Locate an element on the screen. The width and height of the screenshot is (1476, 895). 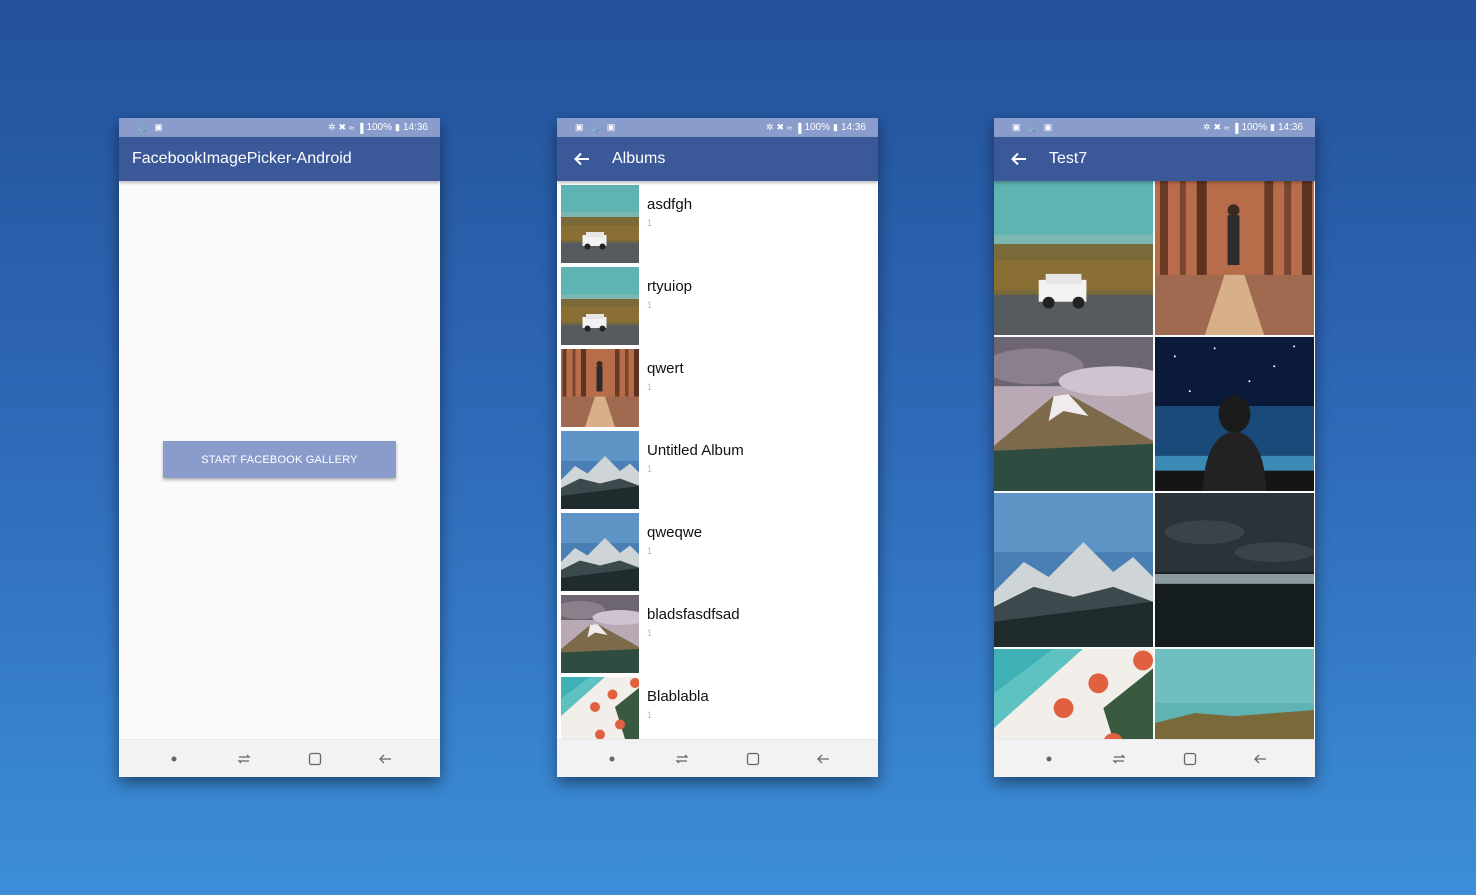
album-name: bladsfasdfsad is located at coordinates (693, 614).